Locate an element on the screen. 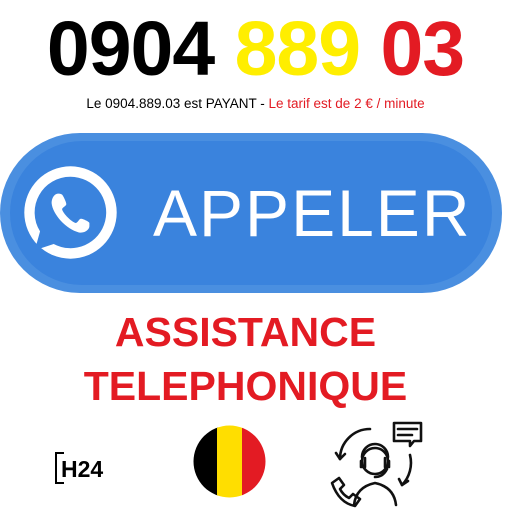 Image resolution: width=511 pixels, height=514 pixels. tariff-text: Le 0904.889.03 est PAYANT - is located at coordinates (177, 103).